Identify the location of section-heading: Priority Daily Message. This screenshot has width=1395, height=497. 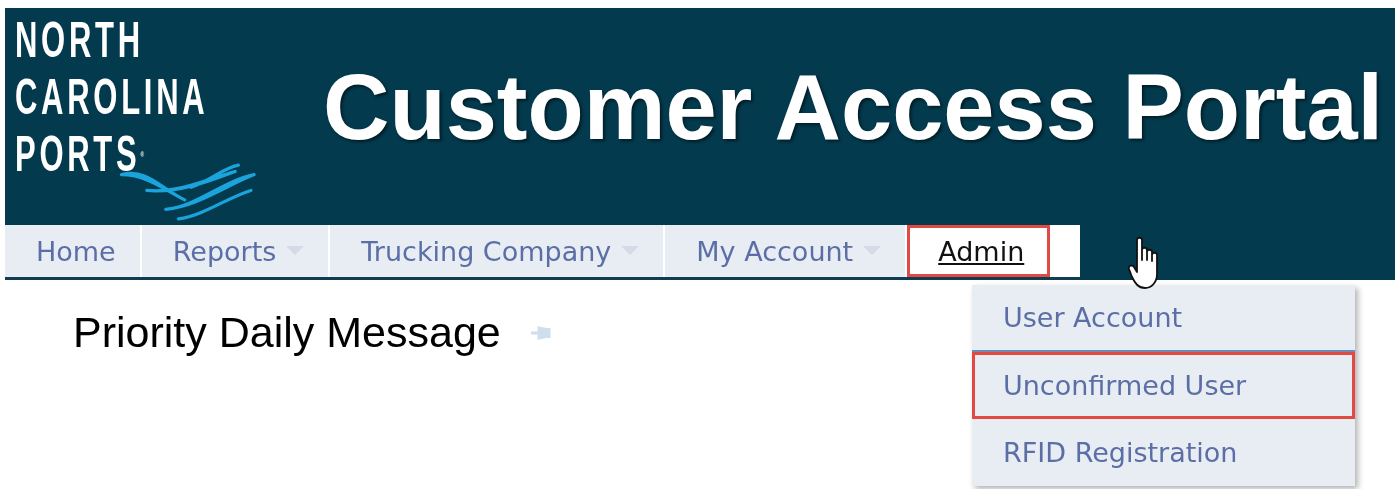
(287, 332).